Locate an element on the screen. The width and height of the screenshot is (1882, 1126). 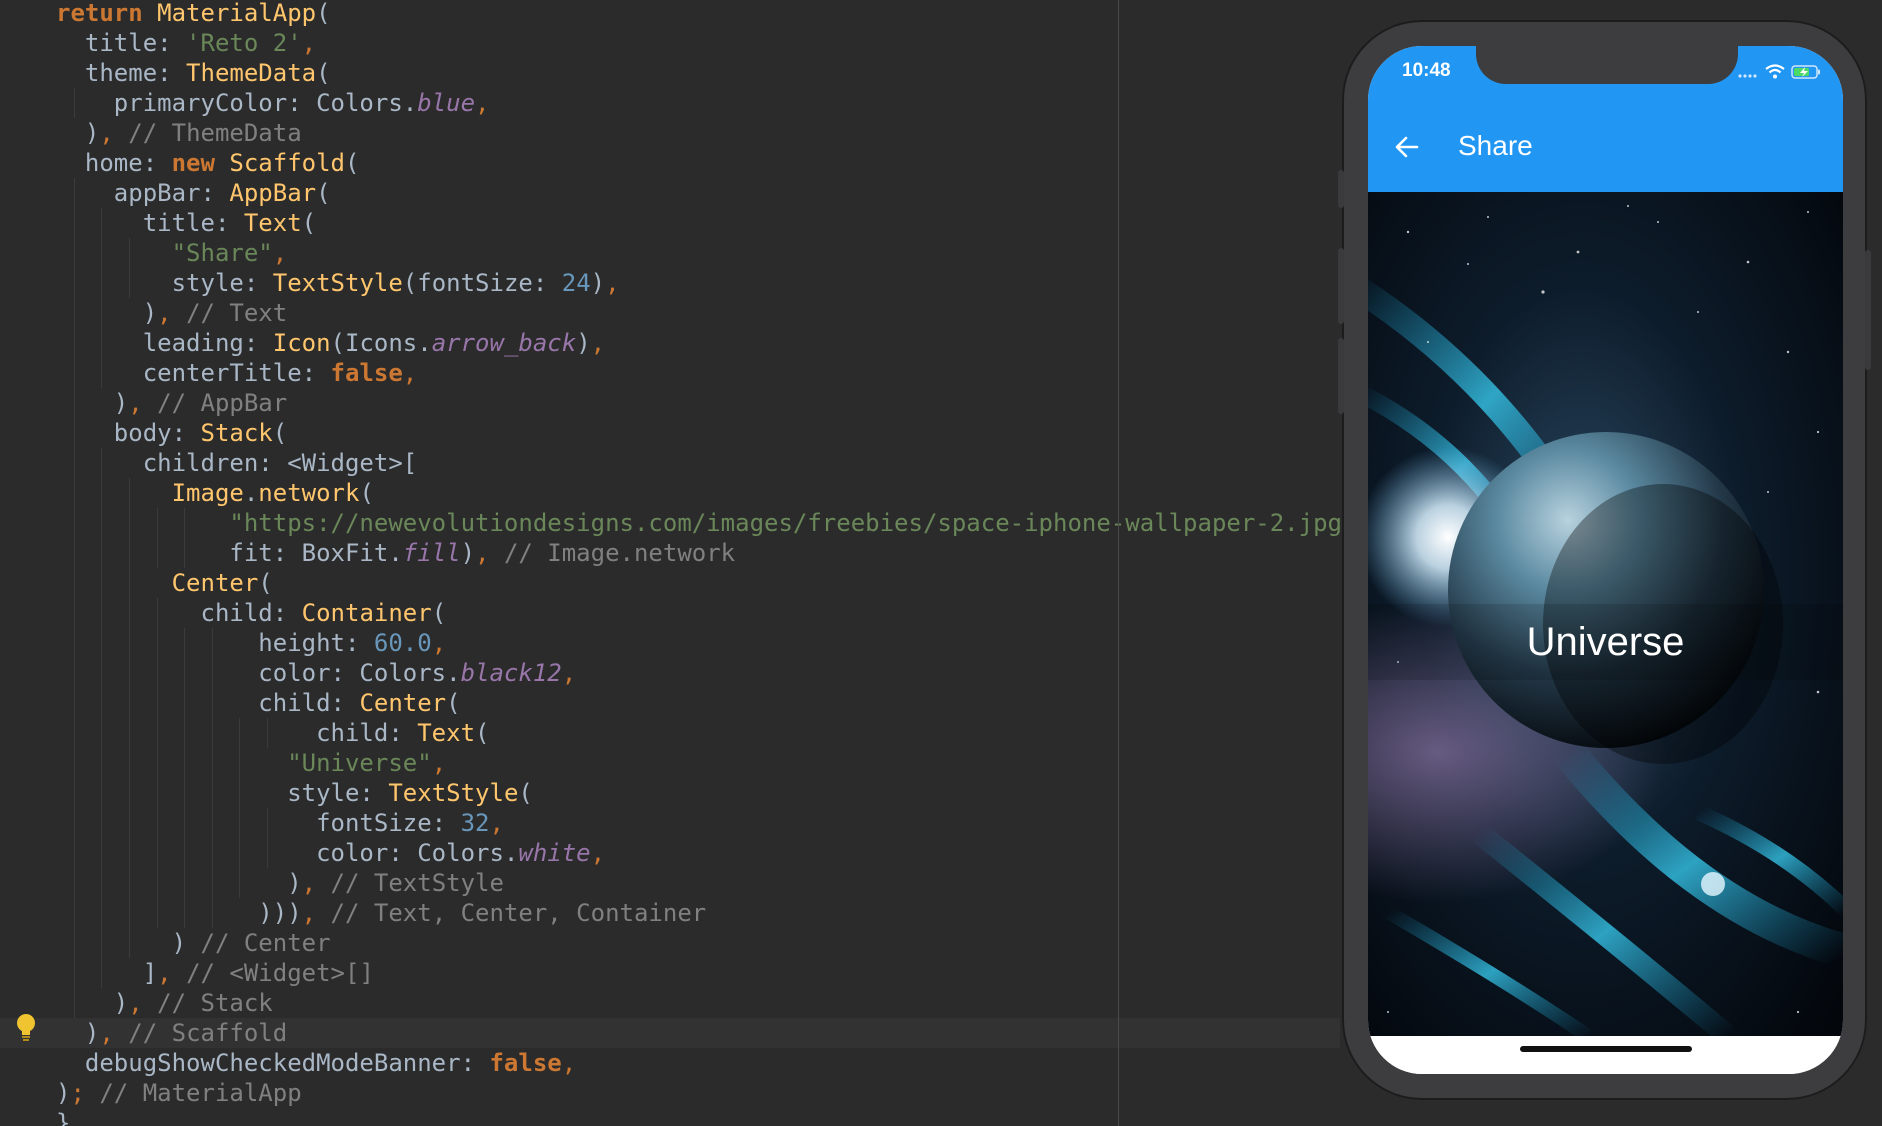
code-token: theme: is located at coordinates (121, 73).